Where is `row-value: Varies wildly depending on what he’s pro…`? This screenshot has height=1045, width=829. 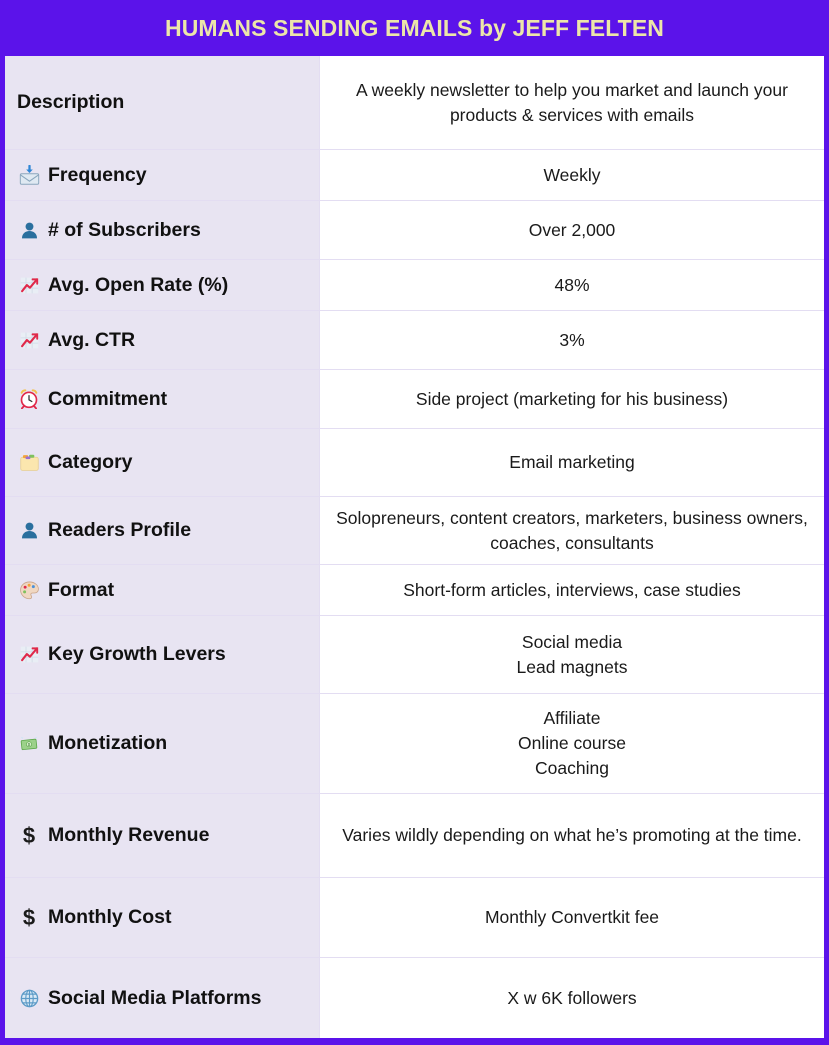 row-value: Varies wildly depending on what he’s pro… is located at coordinates (572, 835).